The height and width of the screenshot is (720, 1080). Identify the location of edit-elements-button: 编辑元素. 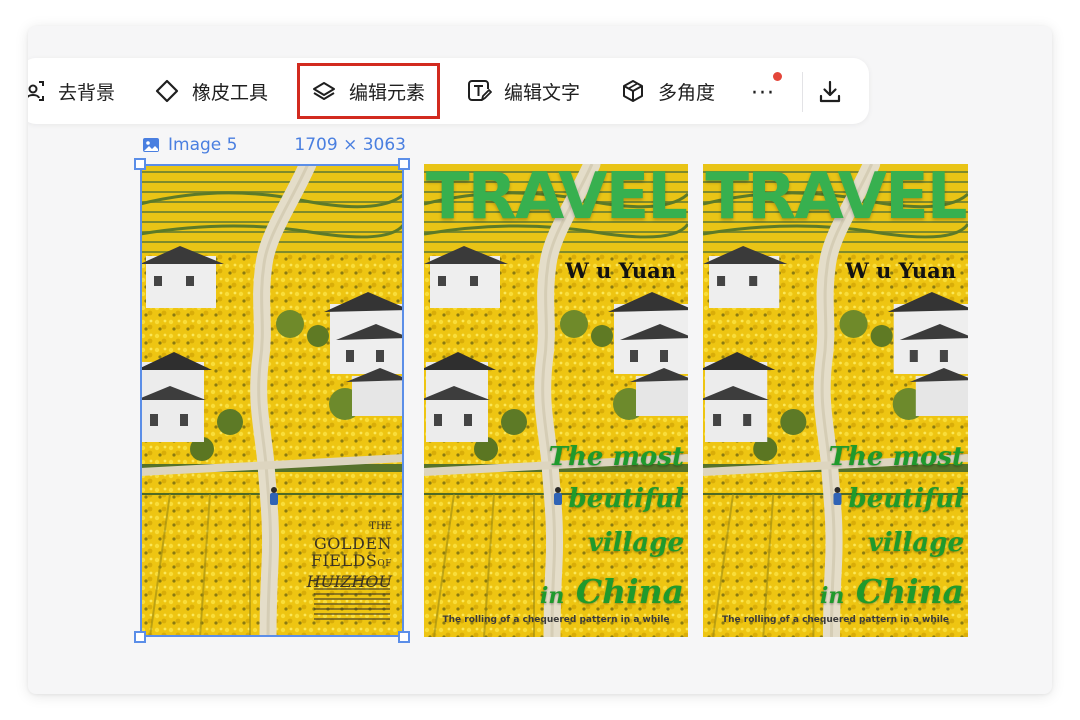
(368, 91).